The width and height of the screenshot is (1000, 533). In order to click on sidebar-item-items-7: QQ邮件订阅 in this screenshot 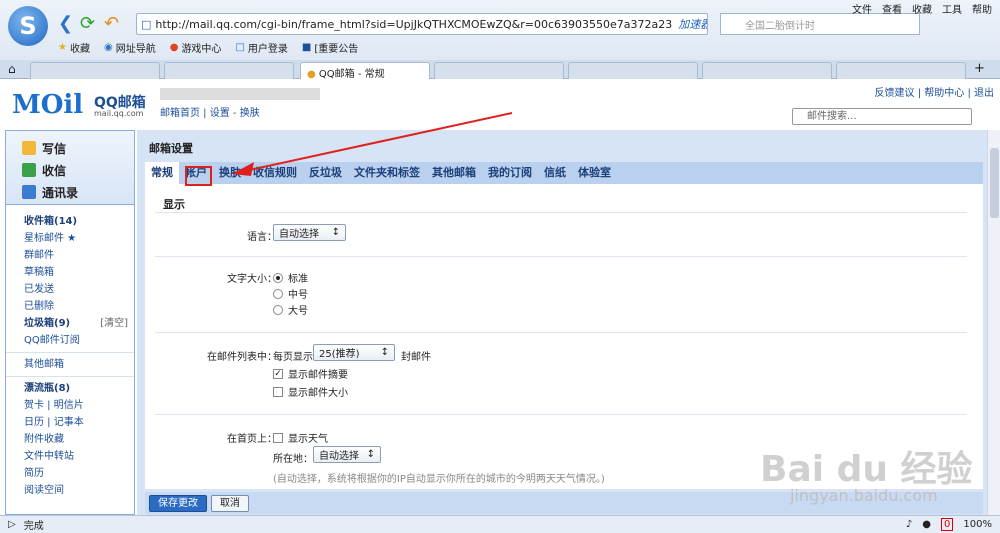, I will do `click(70, 340)`.